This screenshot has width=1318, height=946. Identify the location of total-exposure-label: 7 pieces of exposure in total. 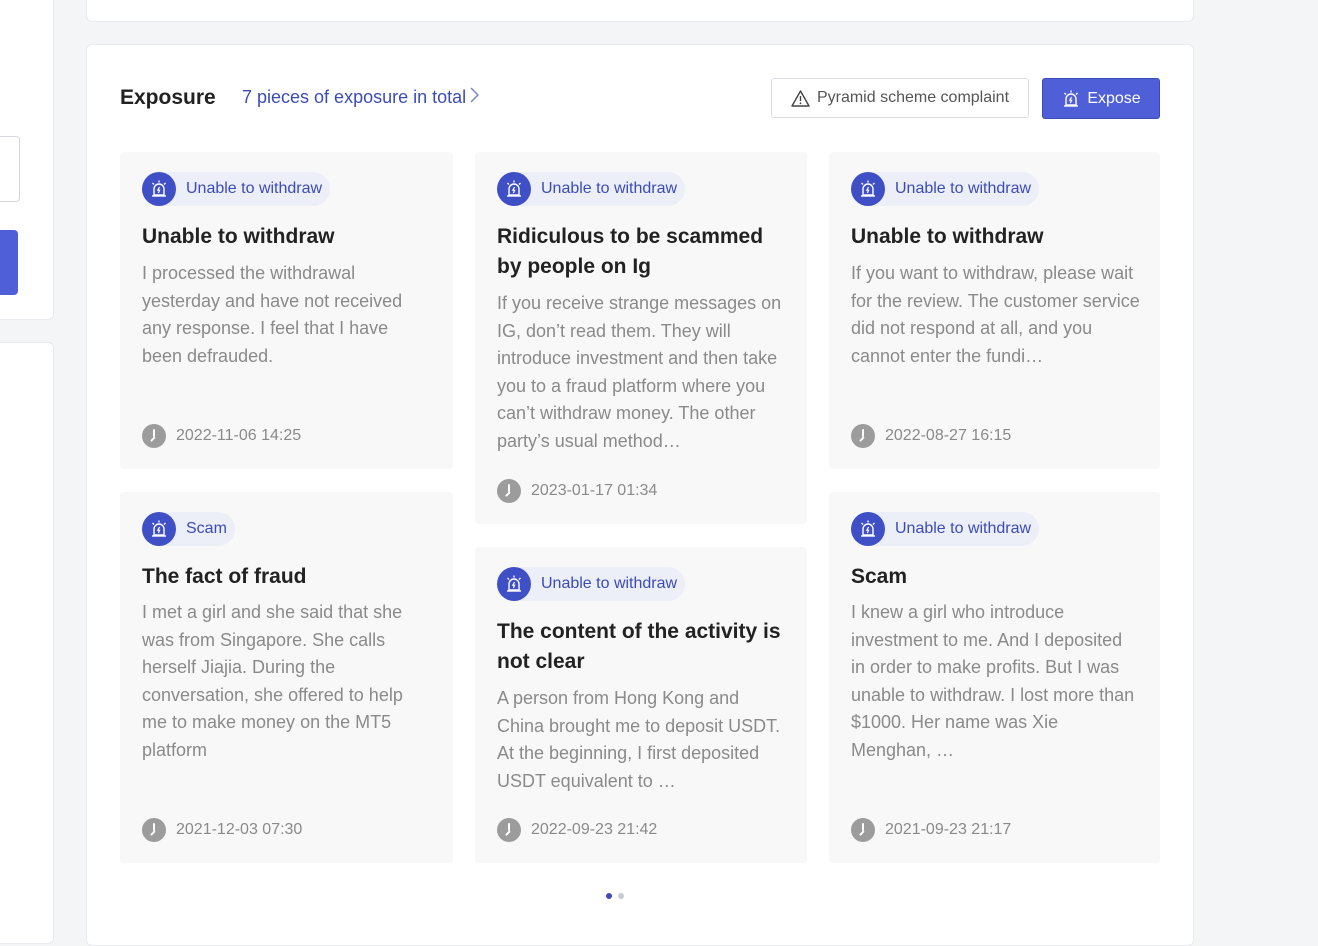
(354, 97).